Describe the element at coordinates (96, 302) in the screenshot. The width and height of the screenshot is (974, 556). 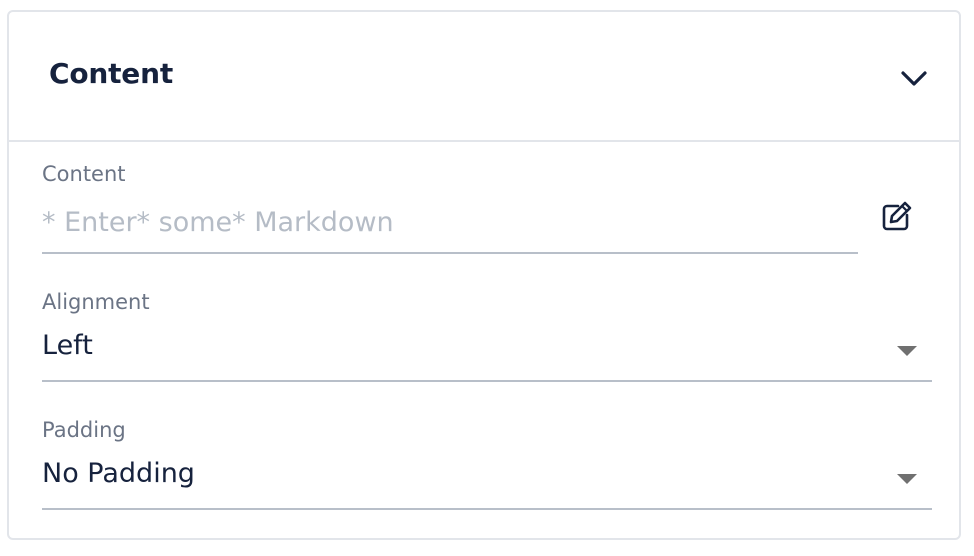
I see `alignment-field-label: Alignment` at that location.